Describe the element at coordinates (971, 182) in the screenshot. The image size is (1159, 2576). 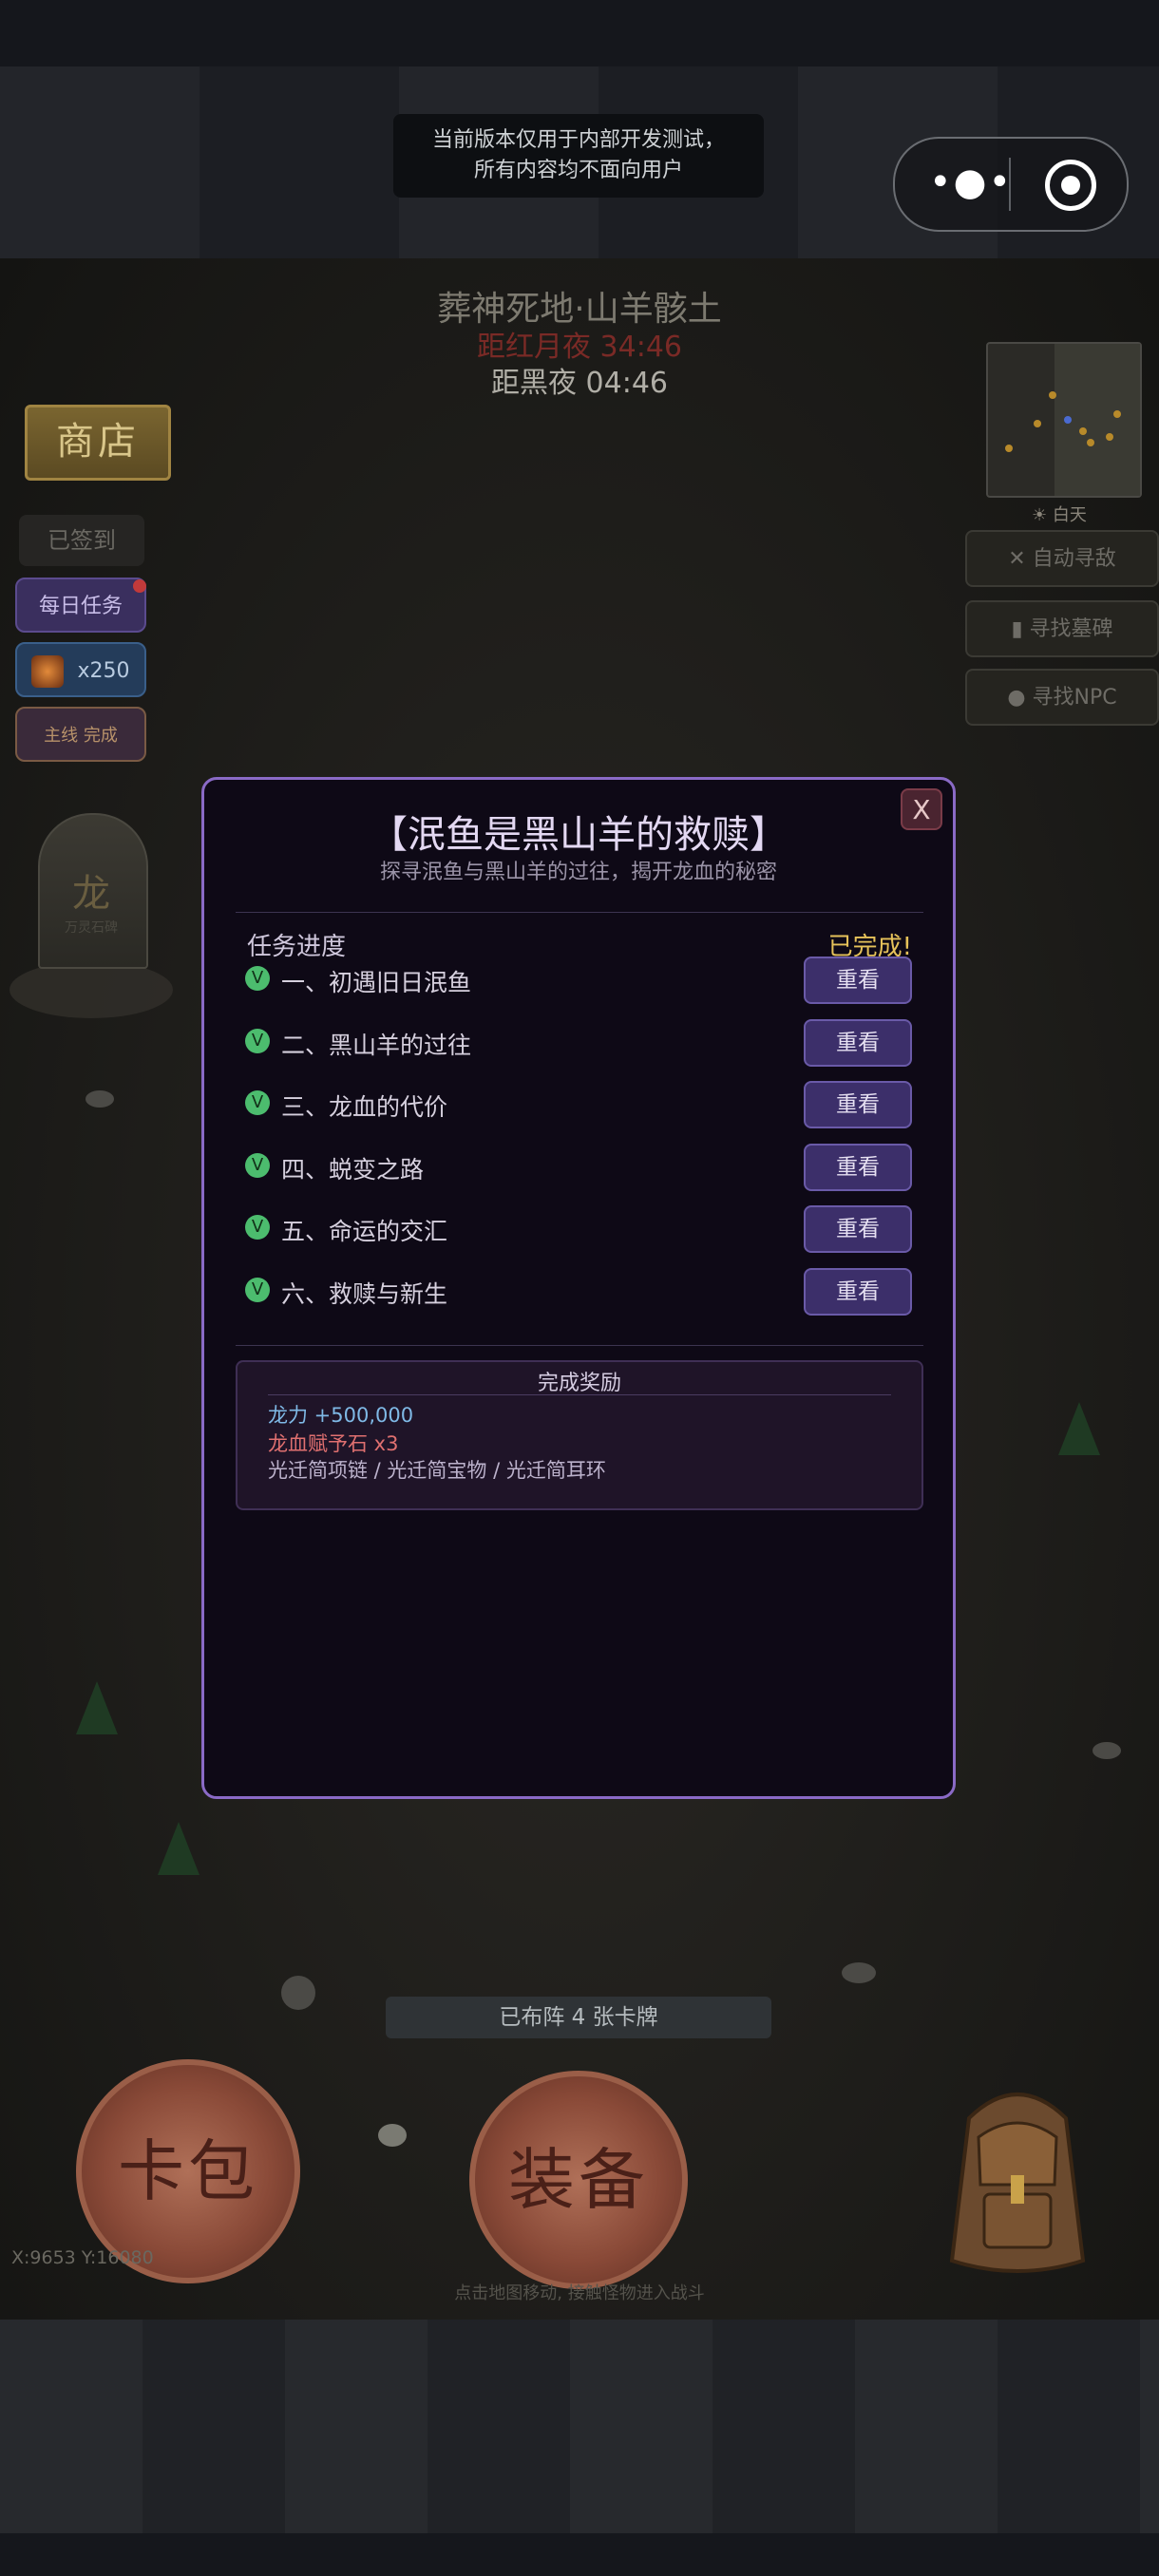
I see `more-dots-icon: •●•` at that location.